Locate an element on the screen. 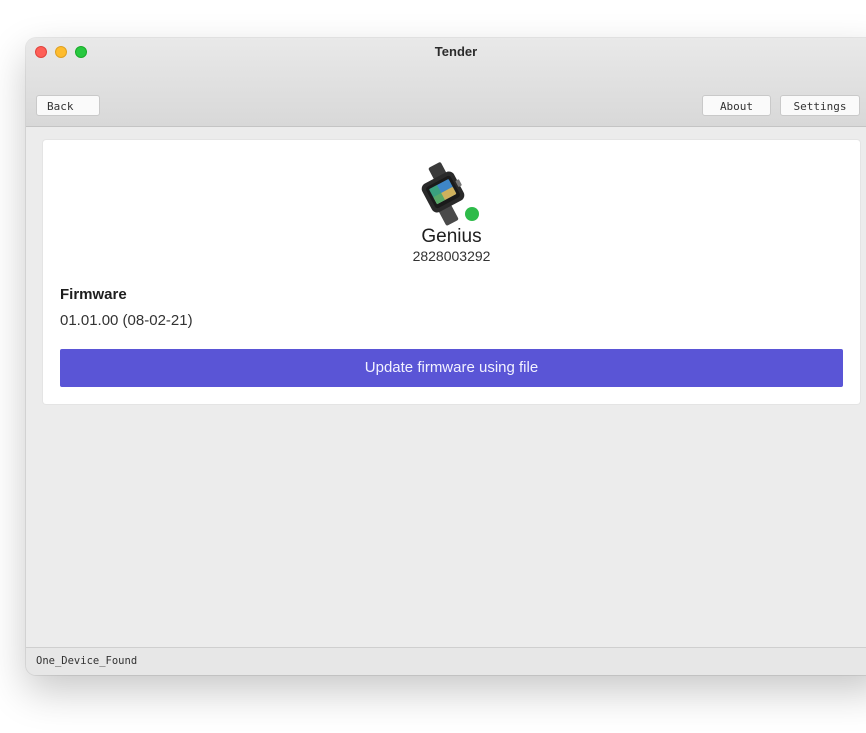  status-bar: One_Device_Found is located at coordinates (446, 661).